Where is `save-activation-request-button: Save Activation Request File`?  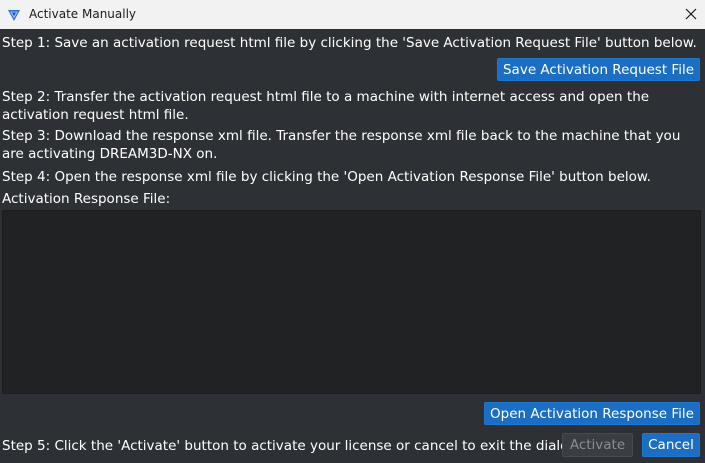 save-activation-request-button: Save Activation Request File is located at coordinates (598, 69).